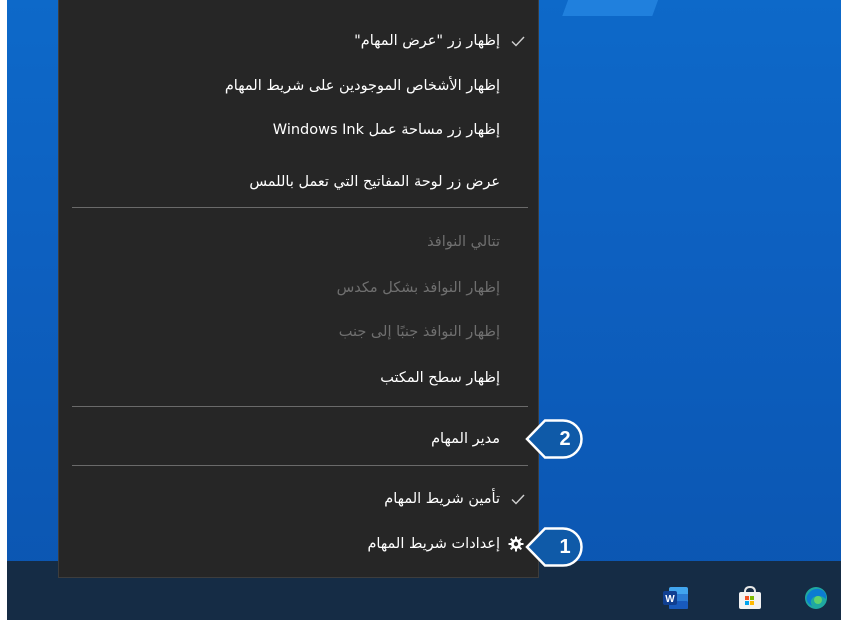 This screenshot has width=841, height=620. Describe the element at coordinates (565, 547) in the screenshot. I see `callout-number: 1` at that location.